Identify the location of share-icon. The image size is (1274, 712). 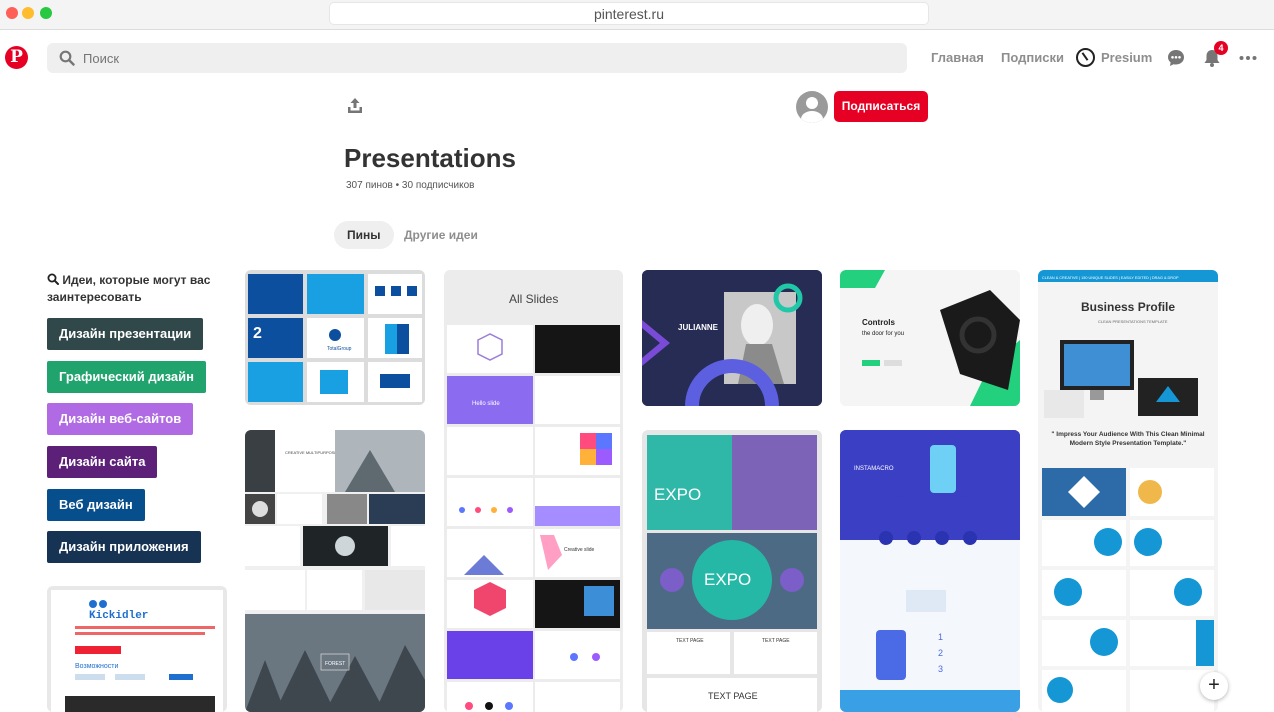
(355, 106).